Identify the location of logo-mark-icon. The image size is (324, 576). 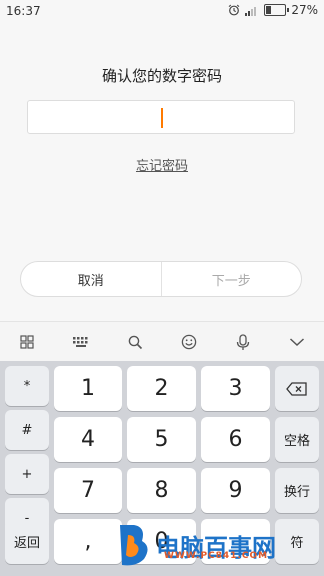
(134, 545).